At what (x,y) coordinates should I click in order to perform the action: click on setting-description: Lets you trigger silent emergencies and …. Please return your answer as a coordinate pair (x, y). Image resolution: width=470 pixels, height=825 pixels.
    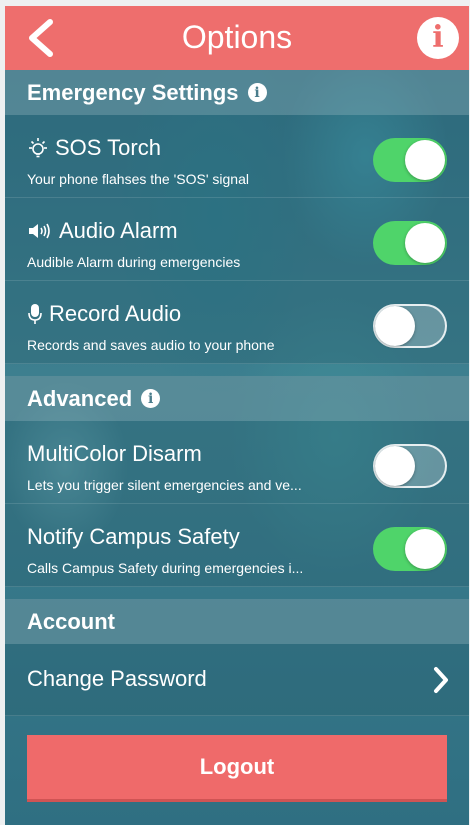
    Looking at the image, I should click on (164, 485).